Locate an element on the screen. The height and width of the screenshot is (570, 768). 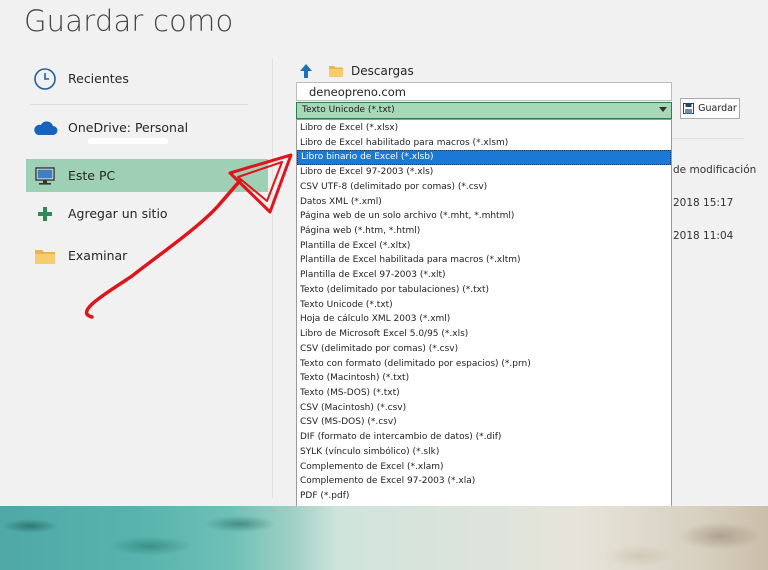
nav-item-label: Recientes is located at coordinates (98, 78).